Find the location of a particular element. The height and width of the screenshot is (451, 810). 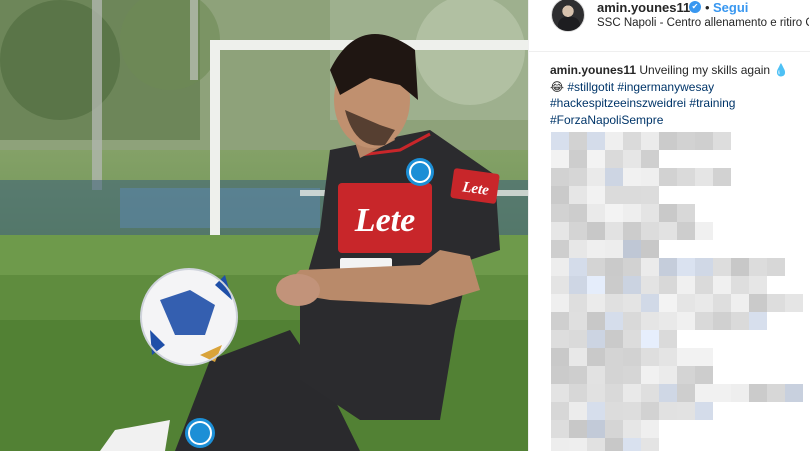

hashtag-link: #stillgotit is located at coordinates (590, 87).